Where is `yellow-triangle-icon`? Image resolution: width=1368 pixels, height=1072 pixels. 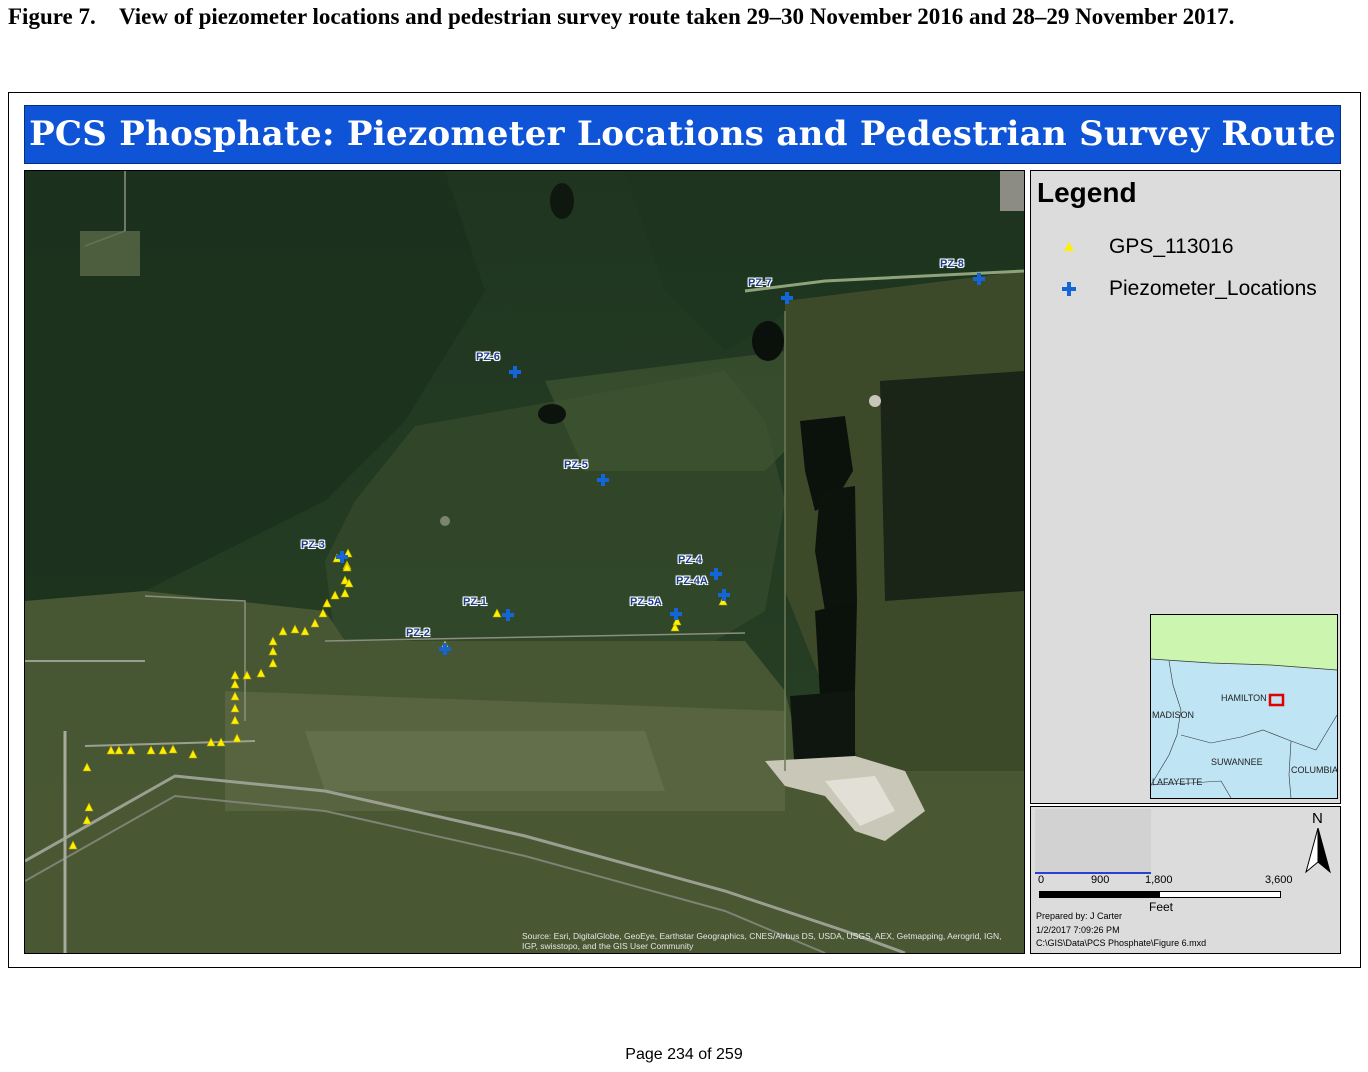
yellow-triangle-icon is located at coordinates (1069, 246).